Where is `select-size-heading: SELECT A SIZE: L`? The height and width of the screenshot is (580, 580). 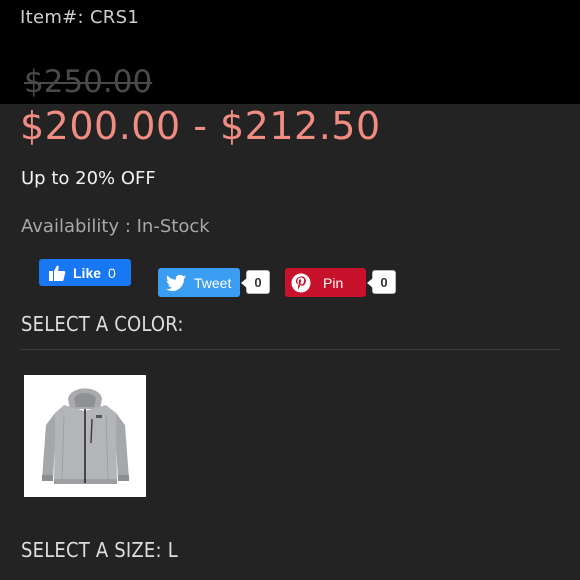 select-size-heading: SELECT A SIZE: L is located at coordinates (99, 550).